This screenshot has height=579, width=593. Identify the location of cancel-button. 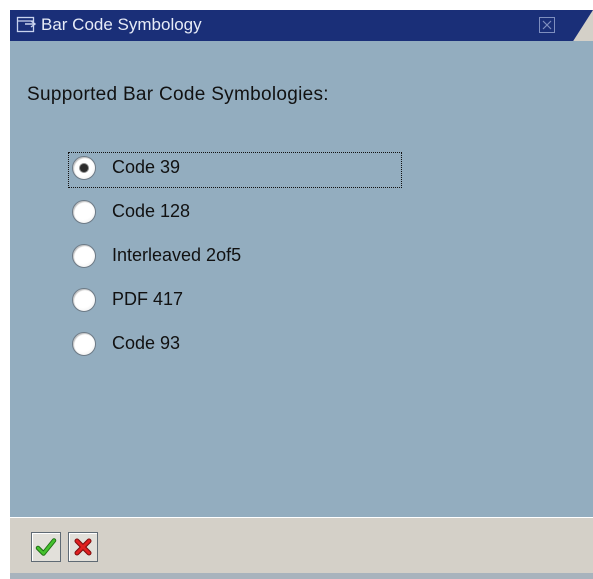
(83, 547).